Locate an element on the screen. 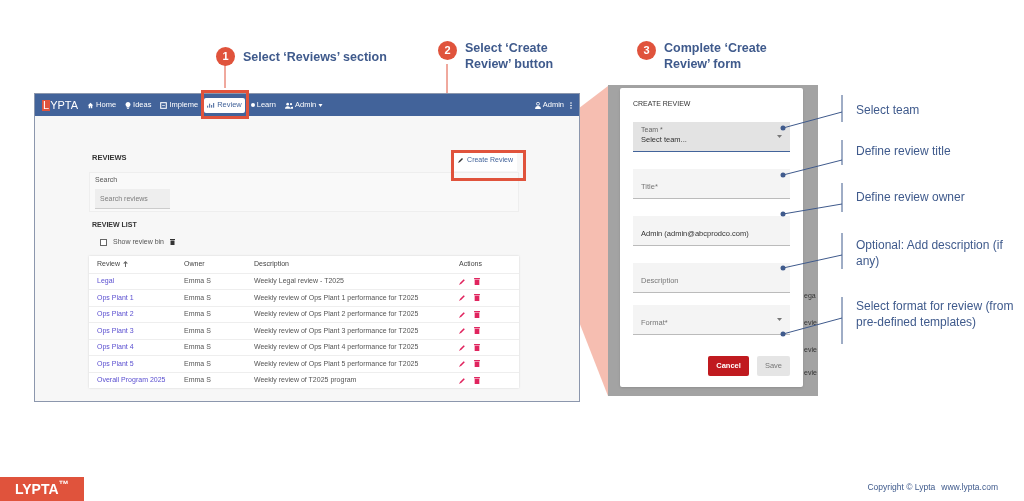  annotation-text: Select team is located at coordinates (888, 110).